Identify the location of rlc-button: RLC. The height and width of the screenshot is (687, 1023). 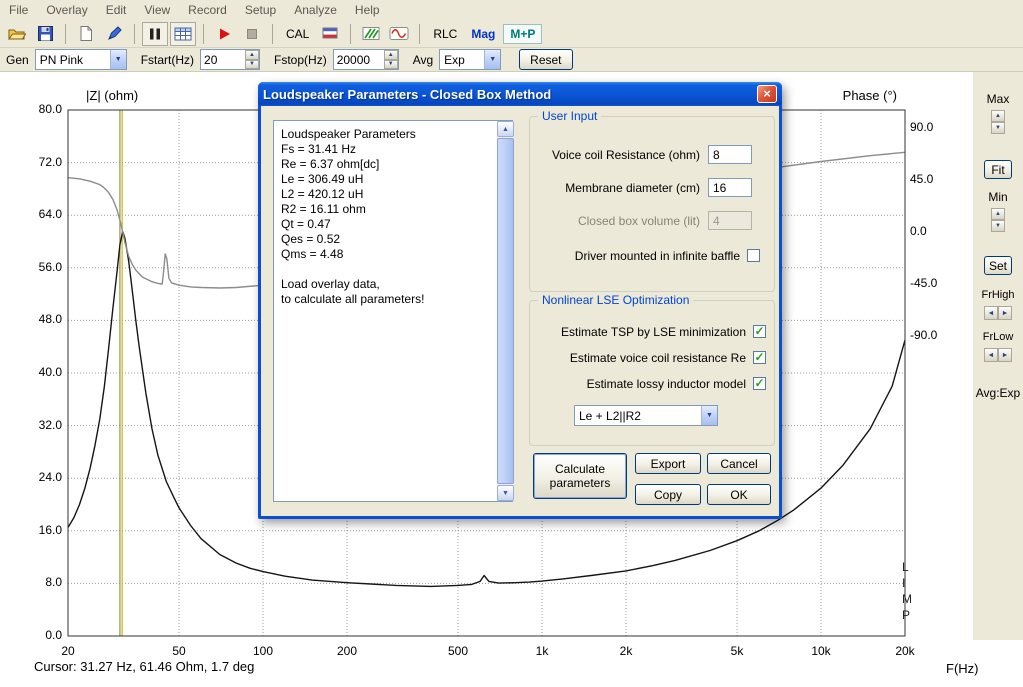
(445, 34).